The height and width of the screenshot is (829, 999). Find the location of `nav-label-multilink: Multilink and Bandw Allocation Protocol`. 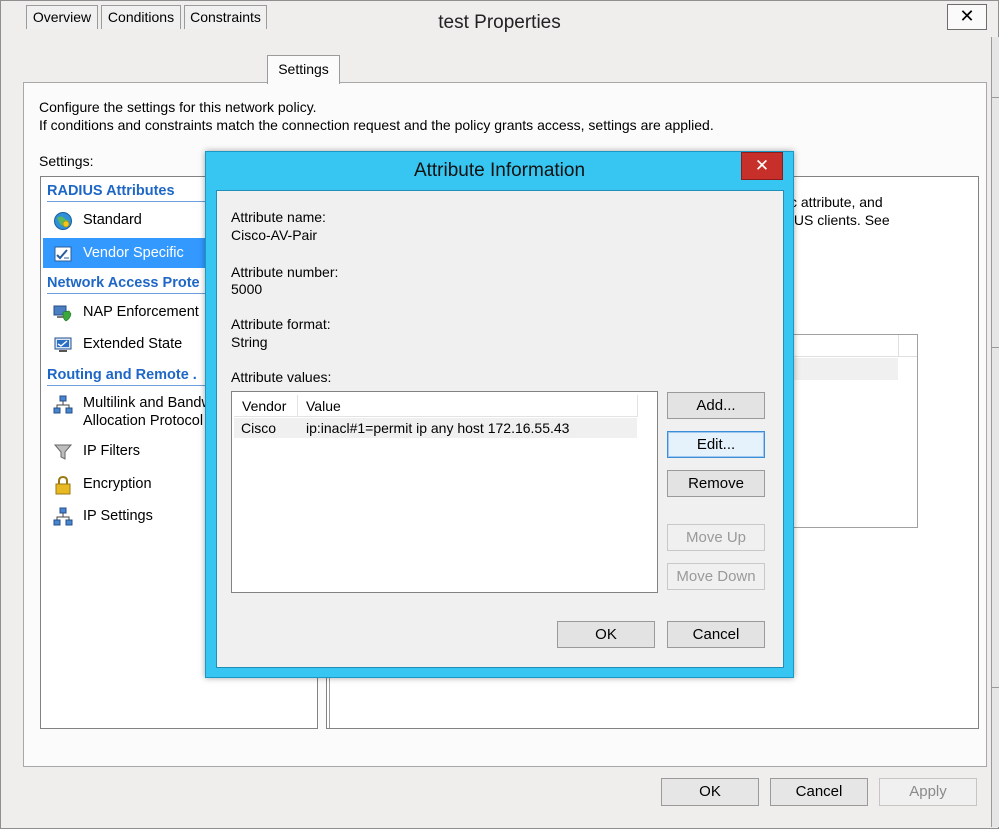

nav-label-multilink: Multilink and Bandw Allocation Protocol is located at coordinates (147, 412).